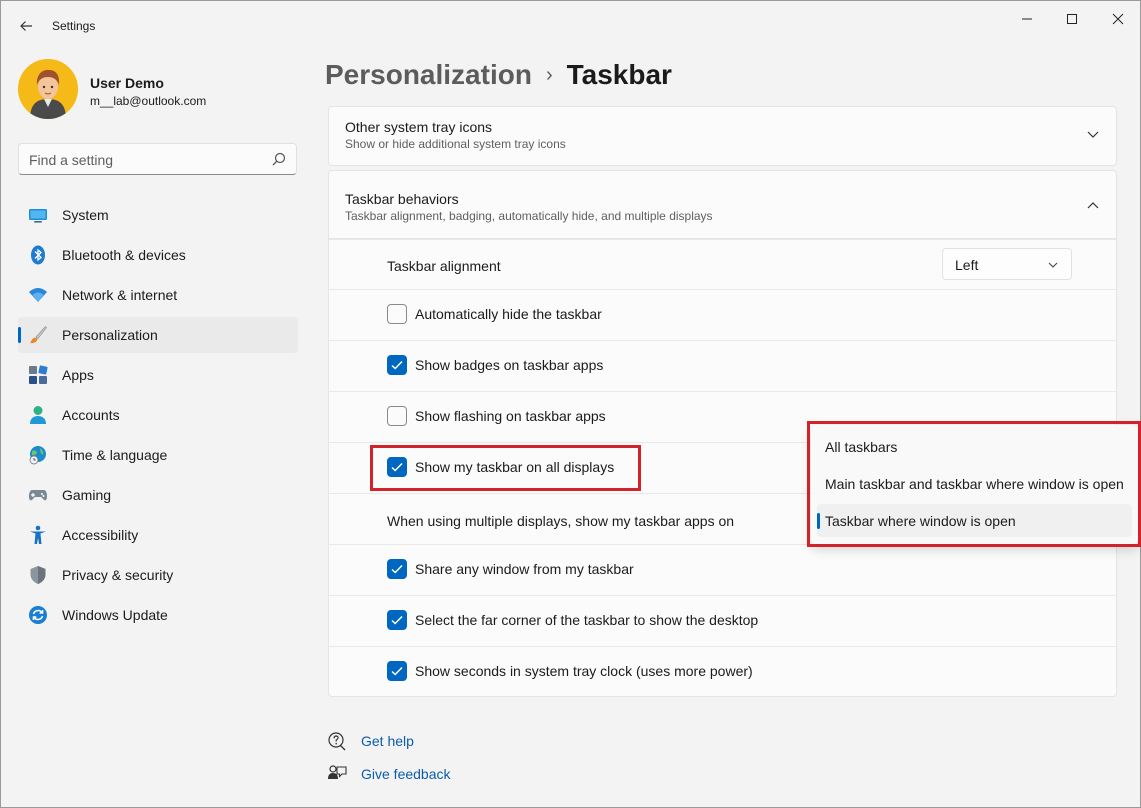 The height and width of the screenshot is (808, 1141). What do you see at coordinates (619, 74) in the screenshot?
I see `page-title: Taskbar` at bounding box center [619, 74].